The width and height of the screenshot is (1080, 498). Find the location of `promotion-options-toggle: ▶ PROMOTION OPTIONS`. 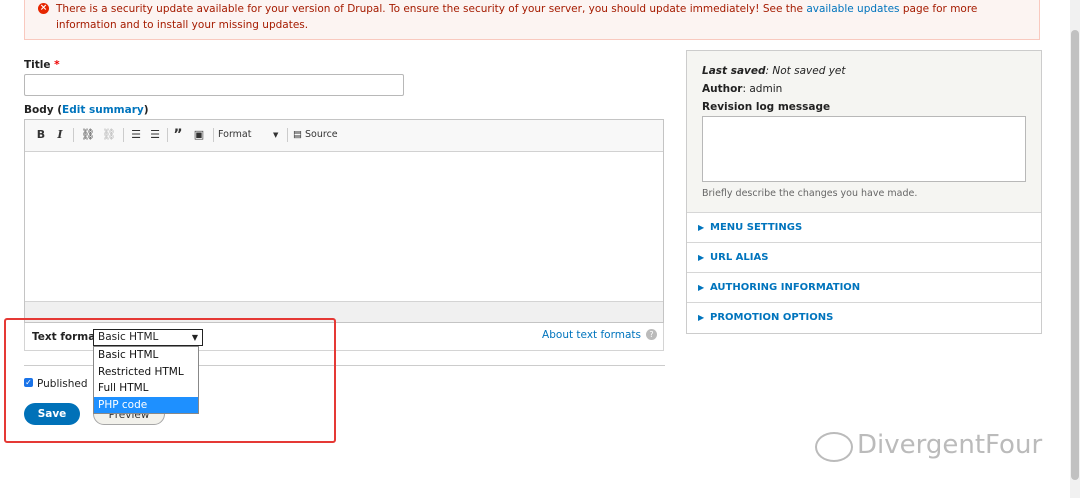

promotion-options-toggle: ▶ PROMOTION OPTIONS is located at coordinates (864, 317).